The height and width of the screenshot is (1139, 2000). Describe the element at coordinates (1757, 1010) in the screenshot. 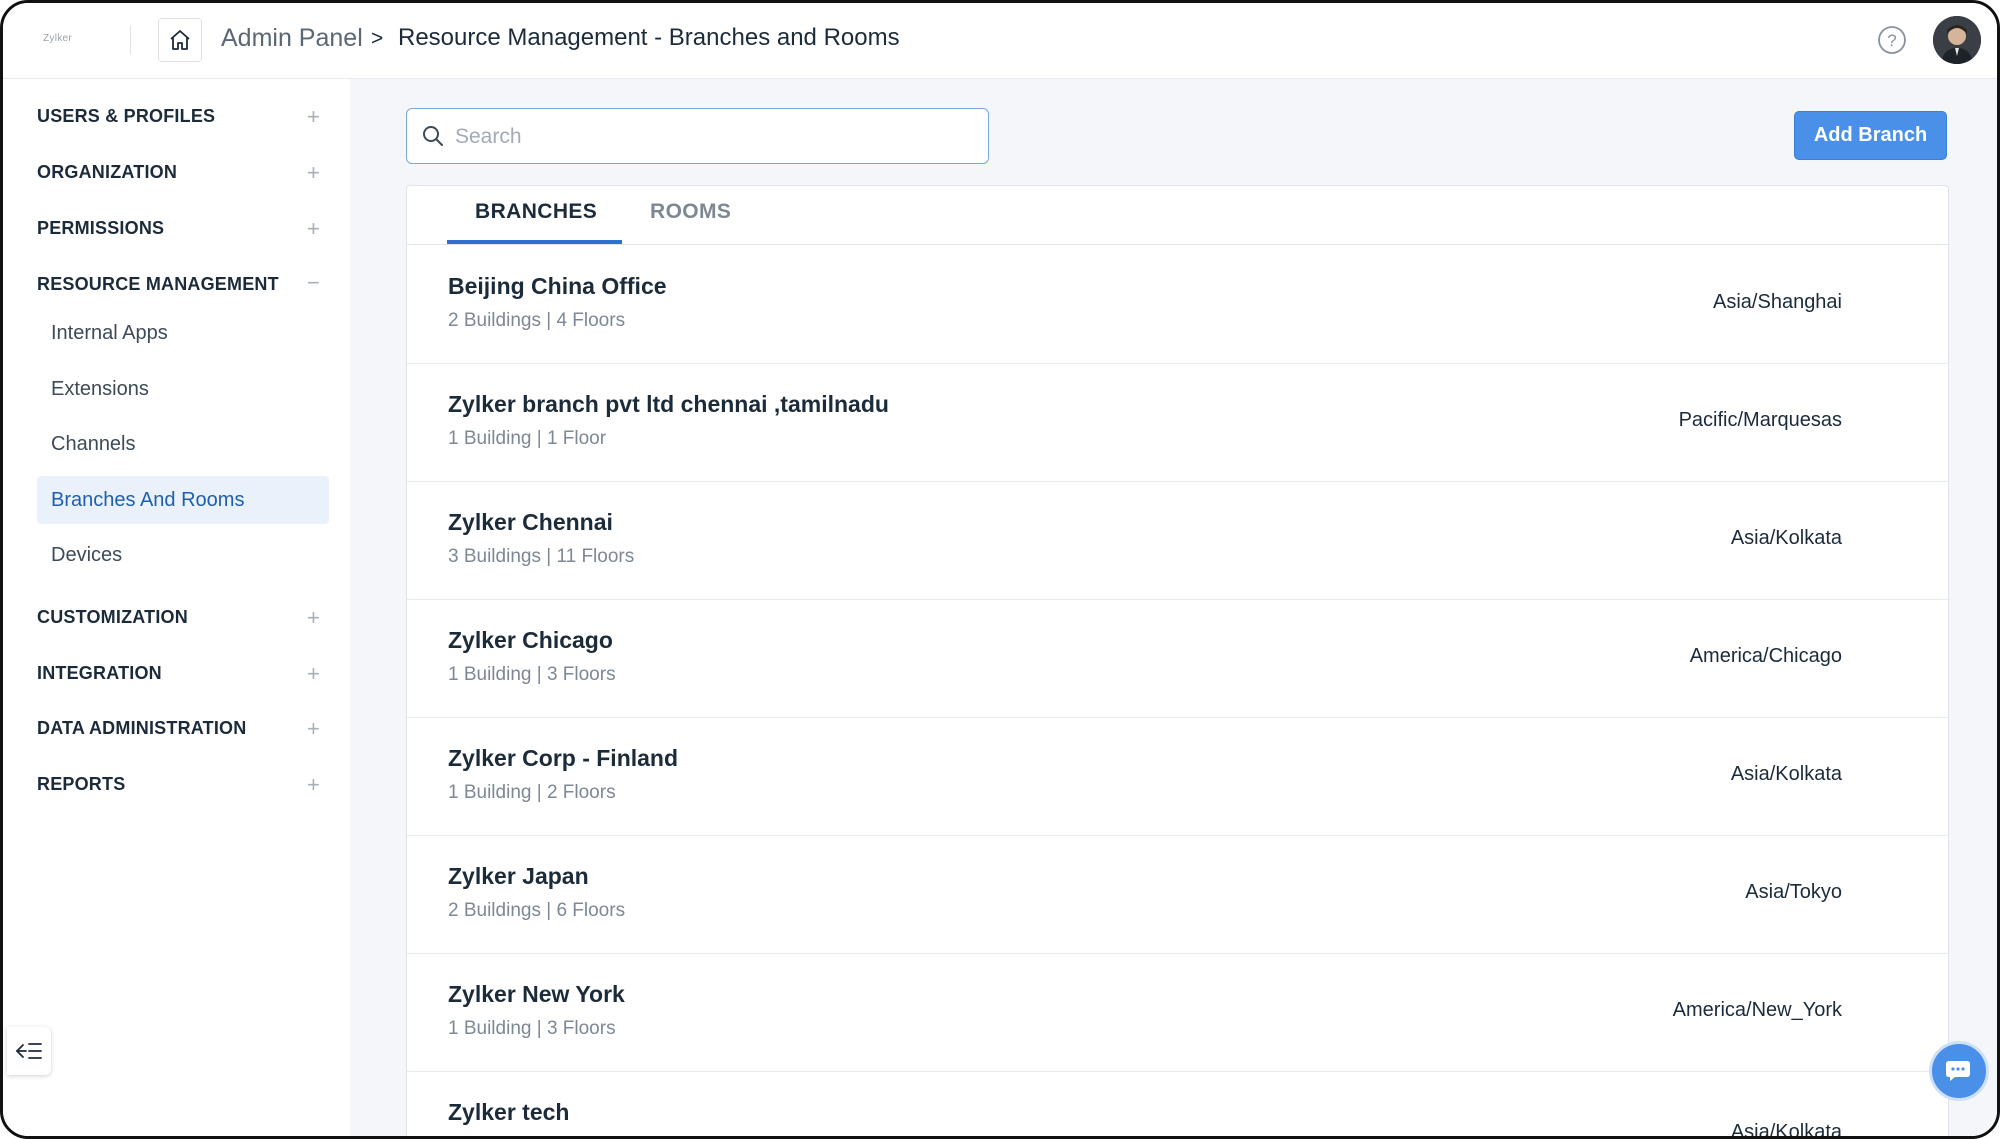

I see `branch-timezone: America/New_York` at that location.